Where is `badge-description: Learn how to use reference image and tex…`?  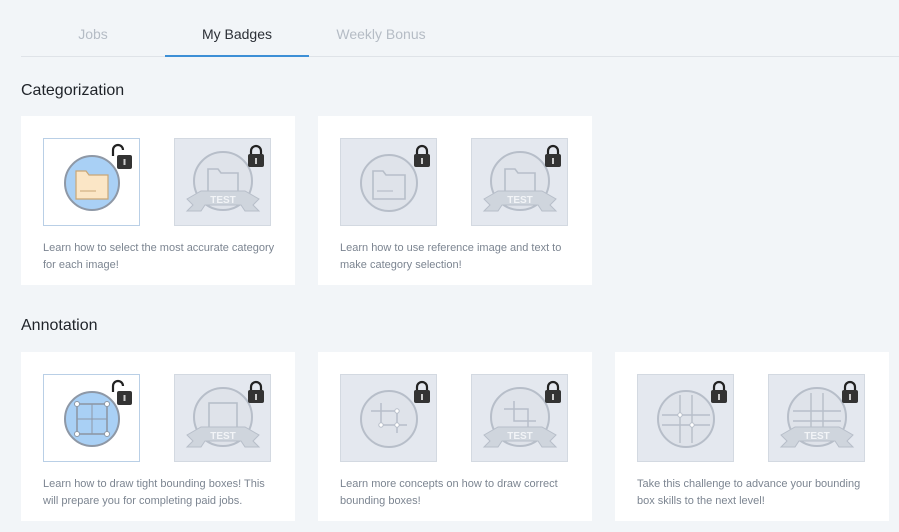 badge-description: Learn how to use reference image and tex… is located at coordinates (451, 256).